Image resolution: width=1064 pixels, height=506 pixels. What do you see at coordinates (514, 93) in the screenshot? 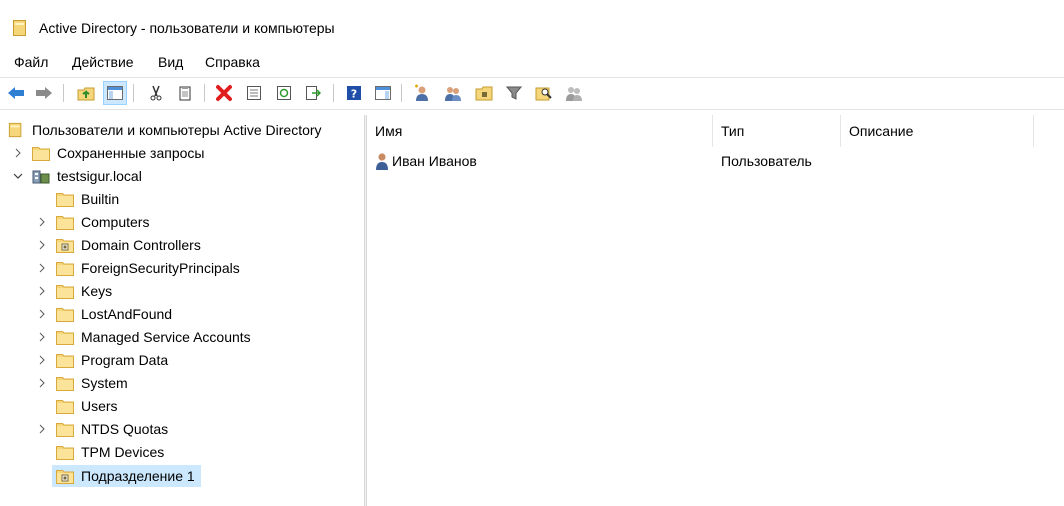
I see `filter-icon` at bounding box center [514, 93].